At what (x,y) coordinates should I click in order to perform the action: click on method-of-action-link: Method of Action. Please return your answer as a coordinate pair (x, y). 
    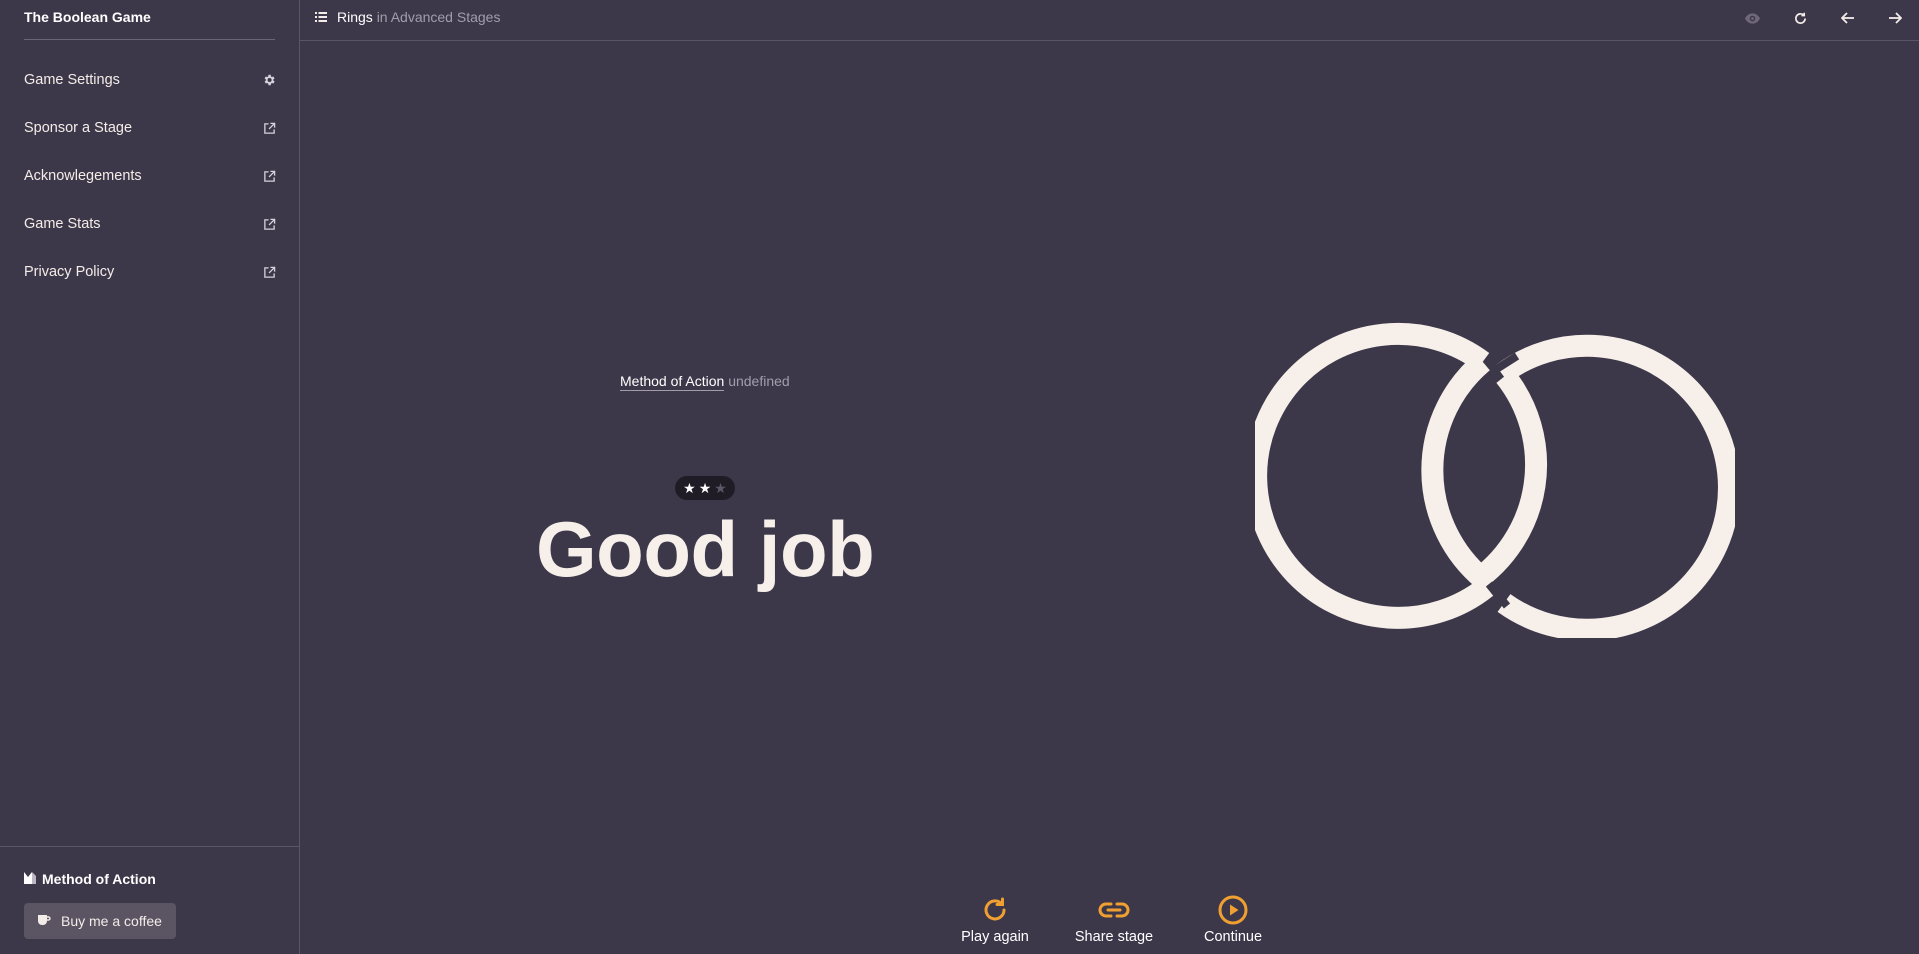
    Looking at the image, I should click on (90, 879).